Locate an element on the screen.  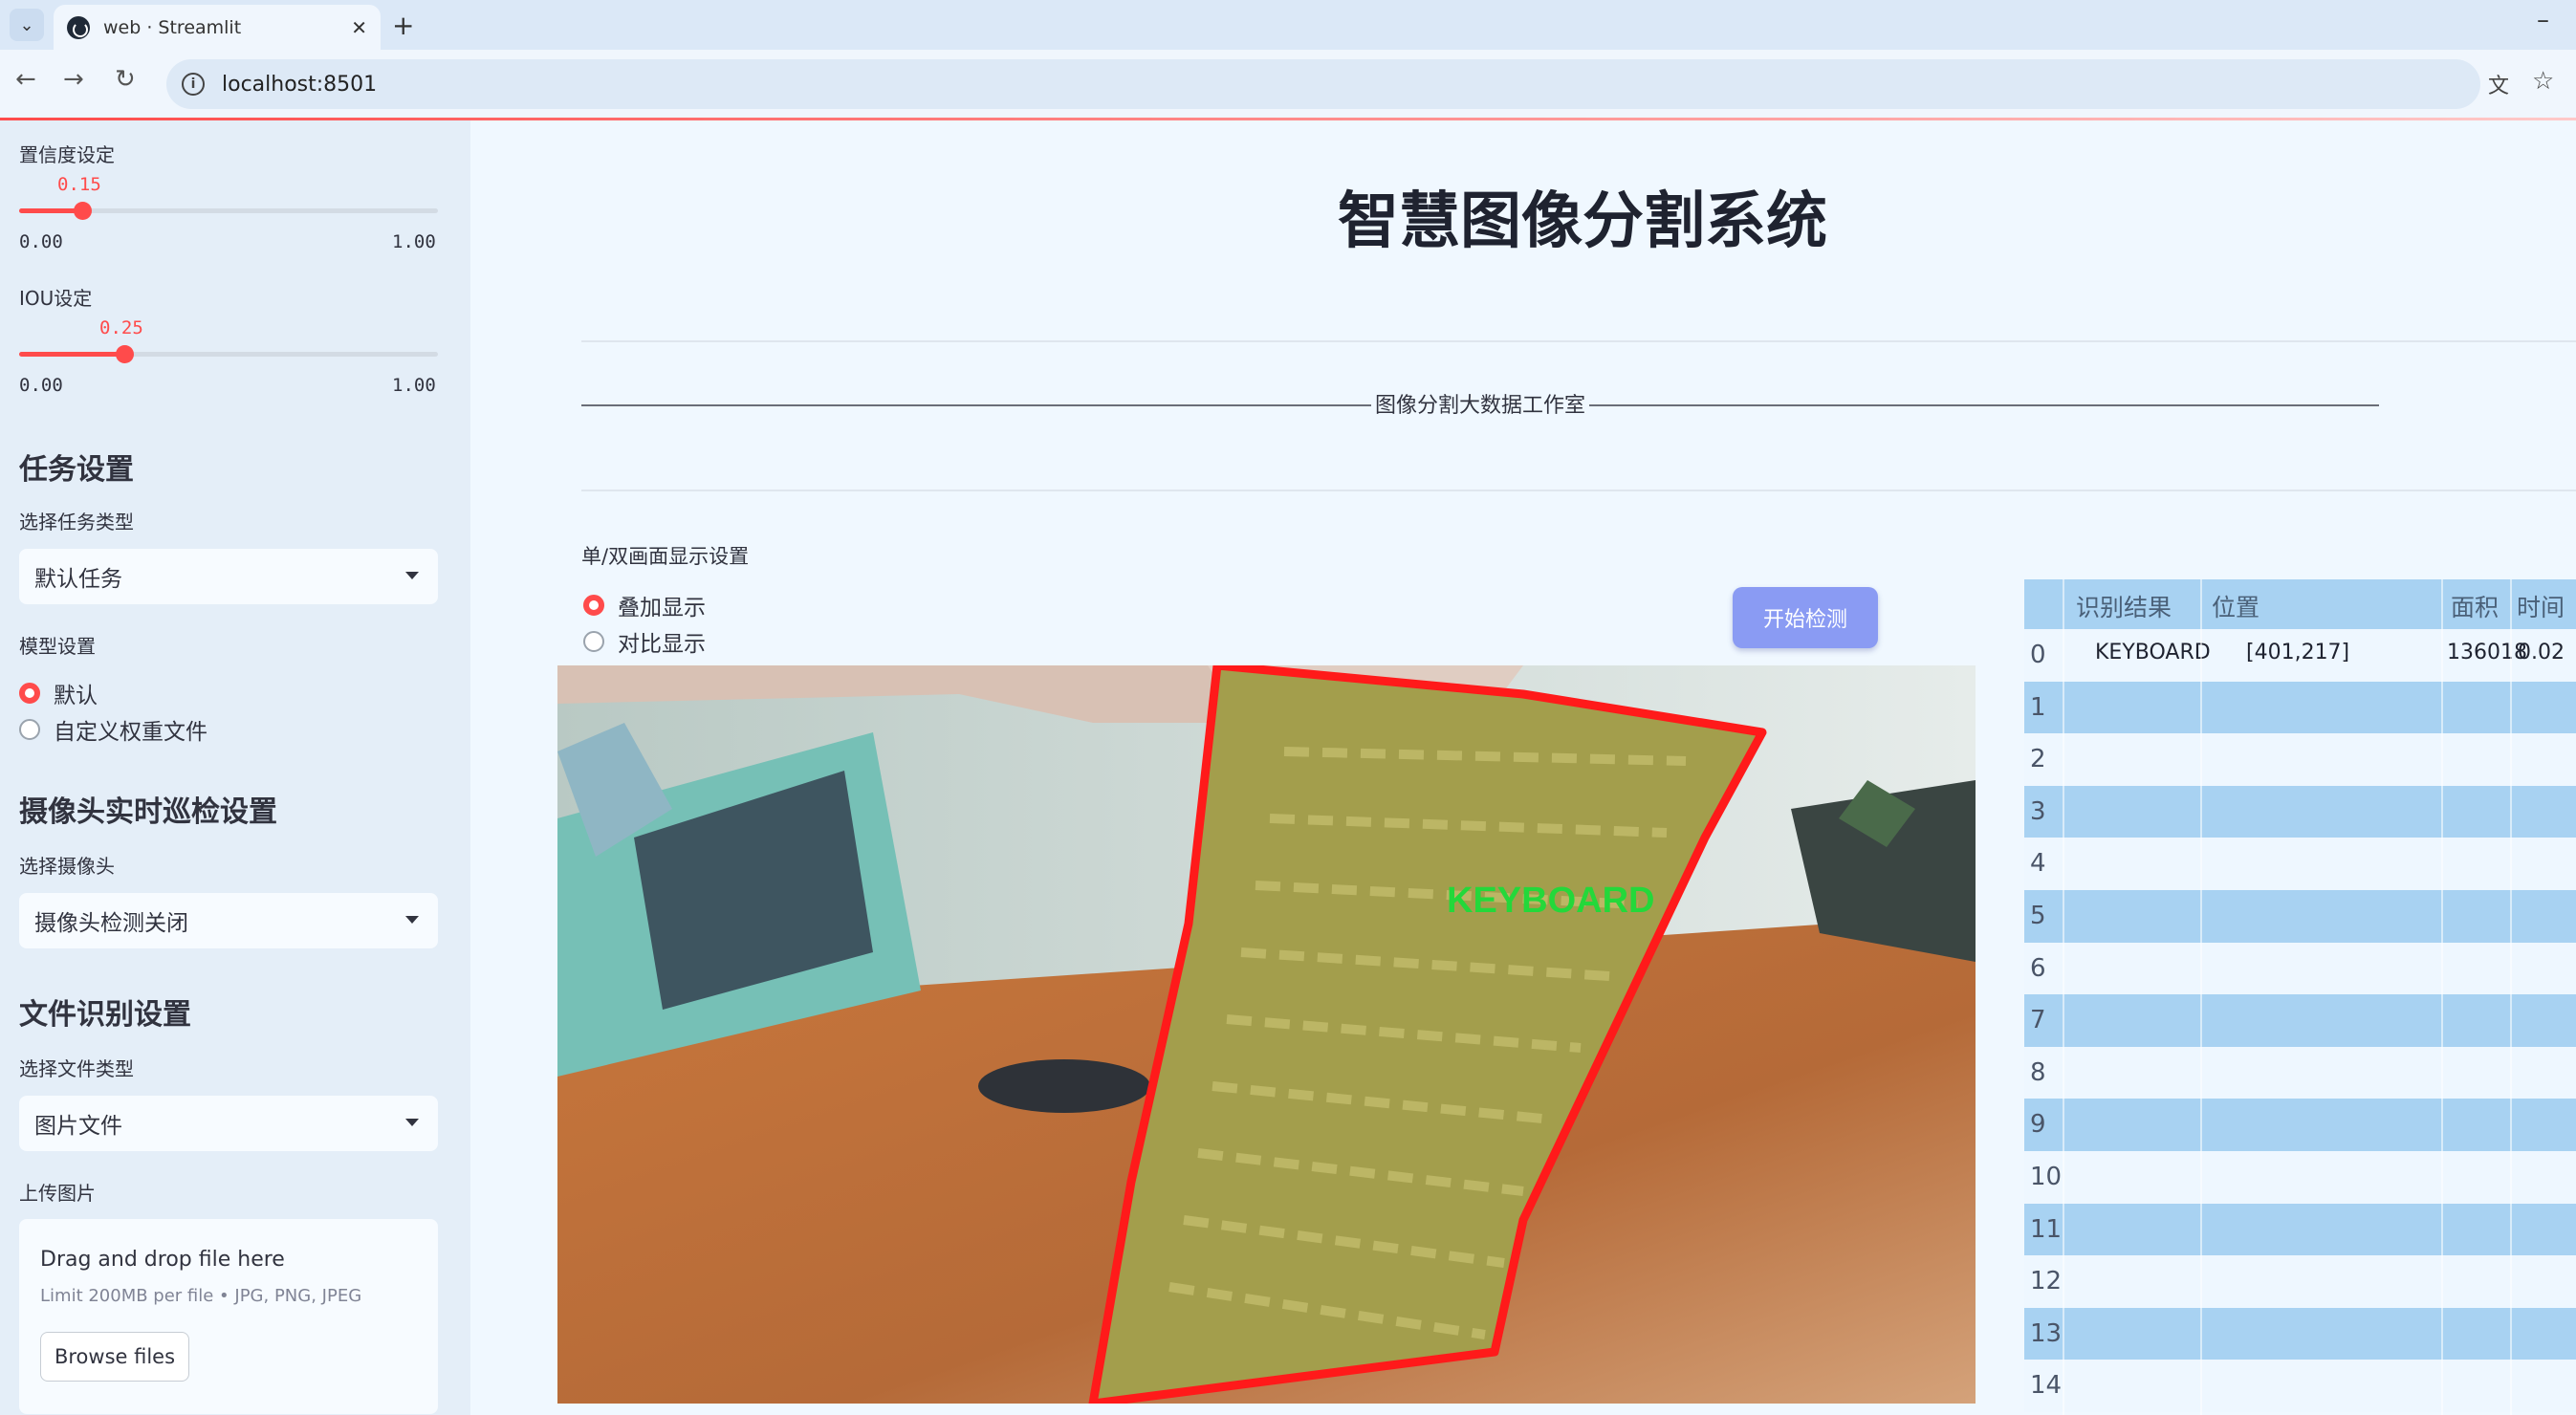
table-row: 4 is located at coordinates (2300, 864).